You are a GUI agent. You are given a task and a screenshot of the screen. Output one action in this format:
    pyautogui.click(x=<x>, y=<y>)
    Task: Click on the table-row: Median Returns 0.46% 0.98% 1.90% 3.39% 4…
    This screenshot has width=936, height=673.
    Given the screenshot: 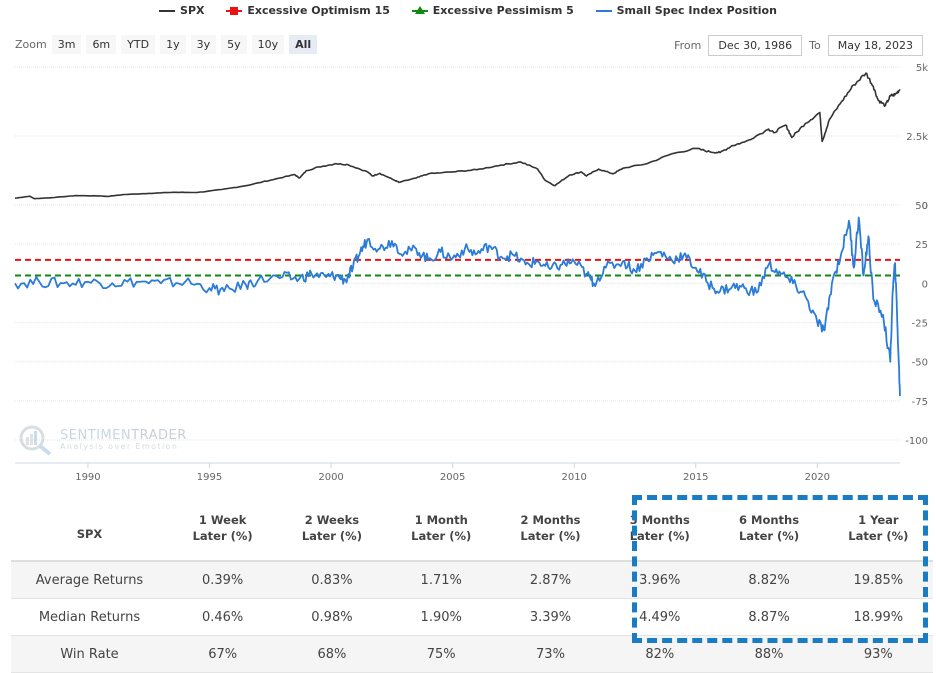 What is the action you would take?
    pyautogui.click(x=472, y=617)
    